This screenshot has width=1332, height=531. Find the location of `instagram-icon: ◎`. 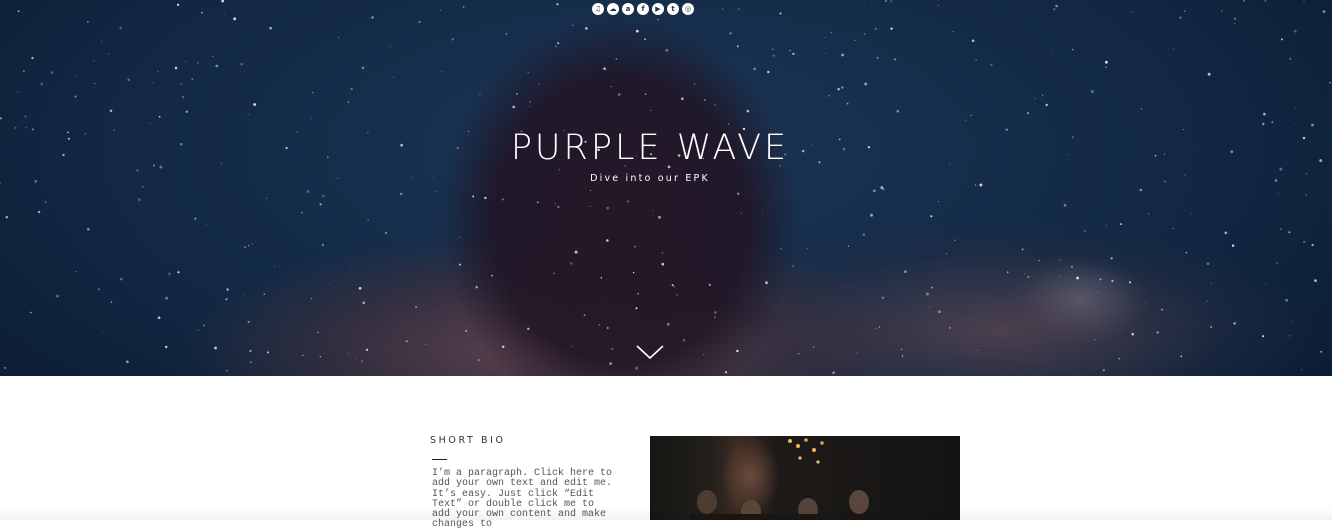

instagram-icon: ◎ is located at coordinates (688, 9).